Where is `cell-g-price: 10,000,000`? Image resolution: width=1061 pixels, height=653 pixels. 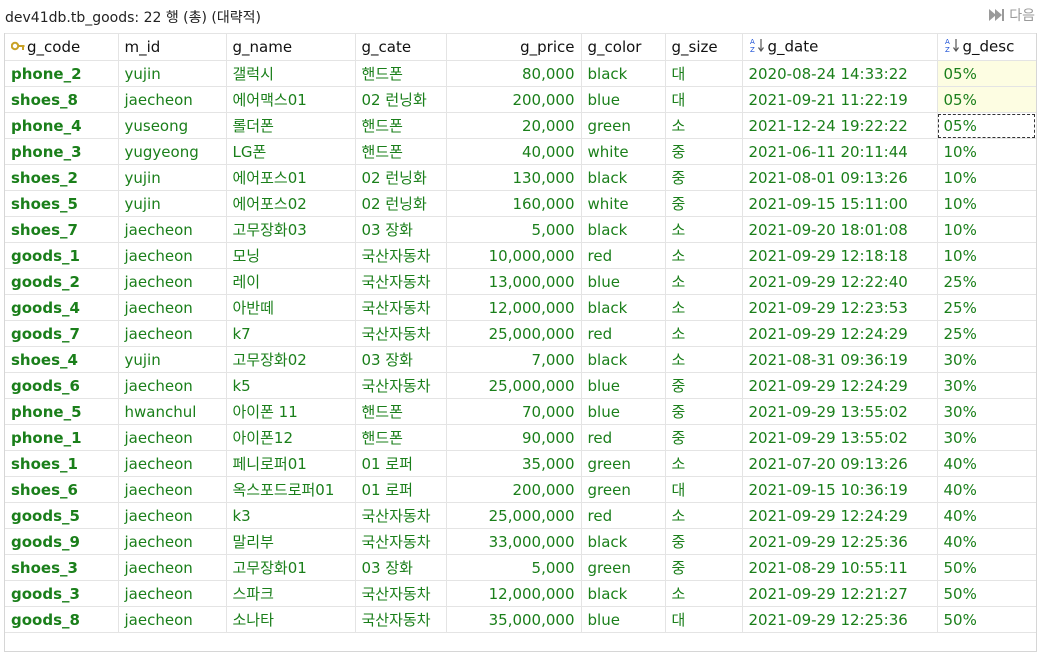 cell-g-price: 10,000,000 is located at coordinates (514, 255).